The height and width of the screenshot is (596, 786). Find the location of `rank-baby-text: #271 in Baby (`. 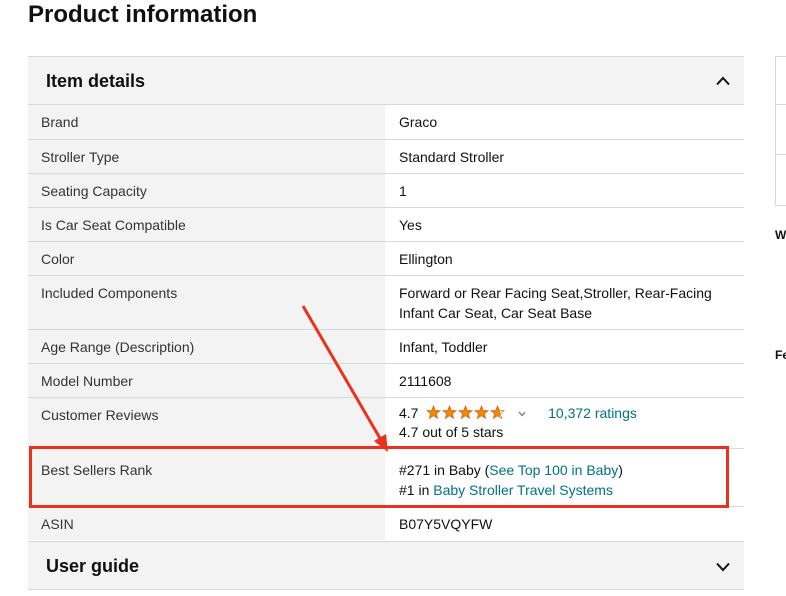

rank-baby-text: #271 in Baby ( is located at coordinates (444, 469).